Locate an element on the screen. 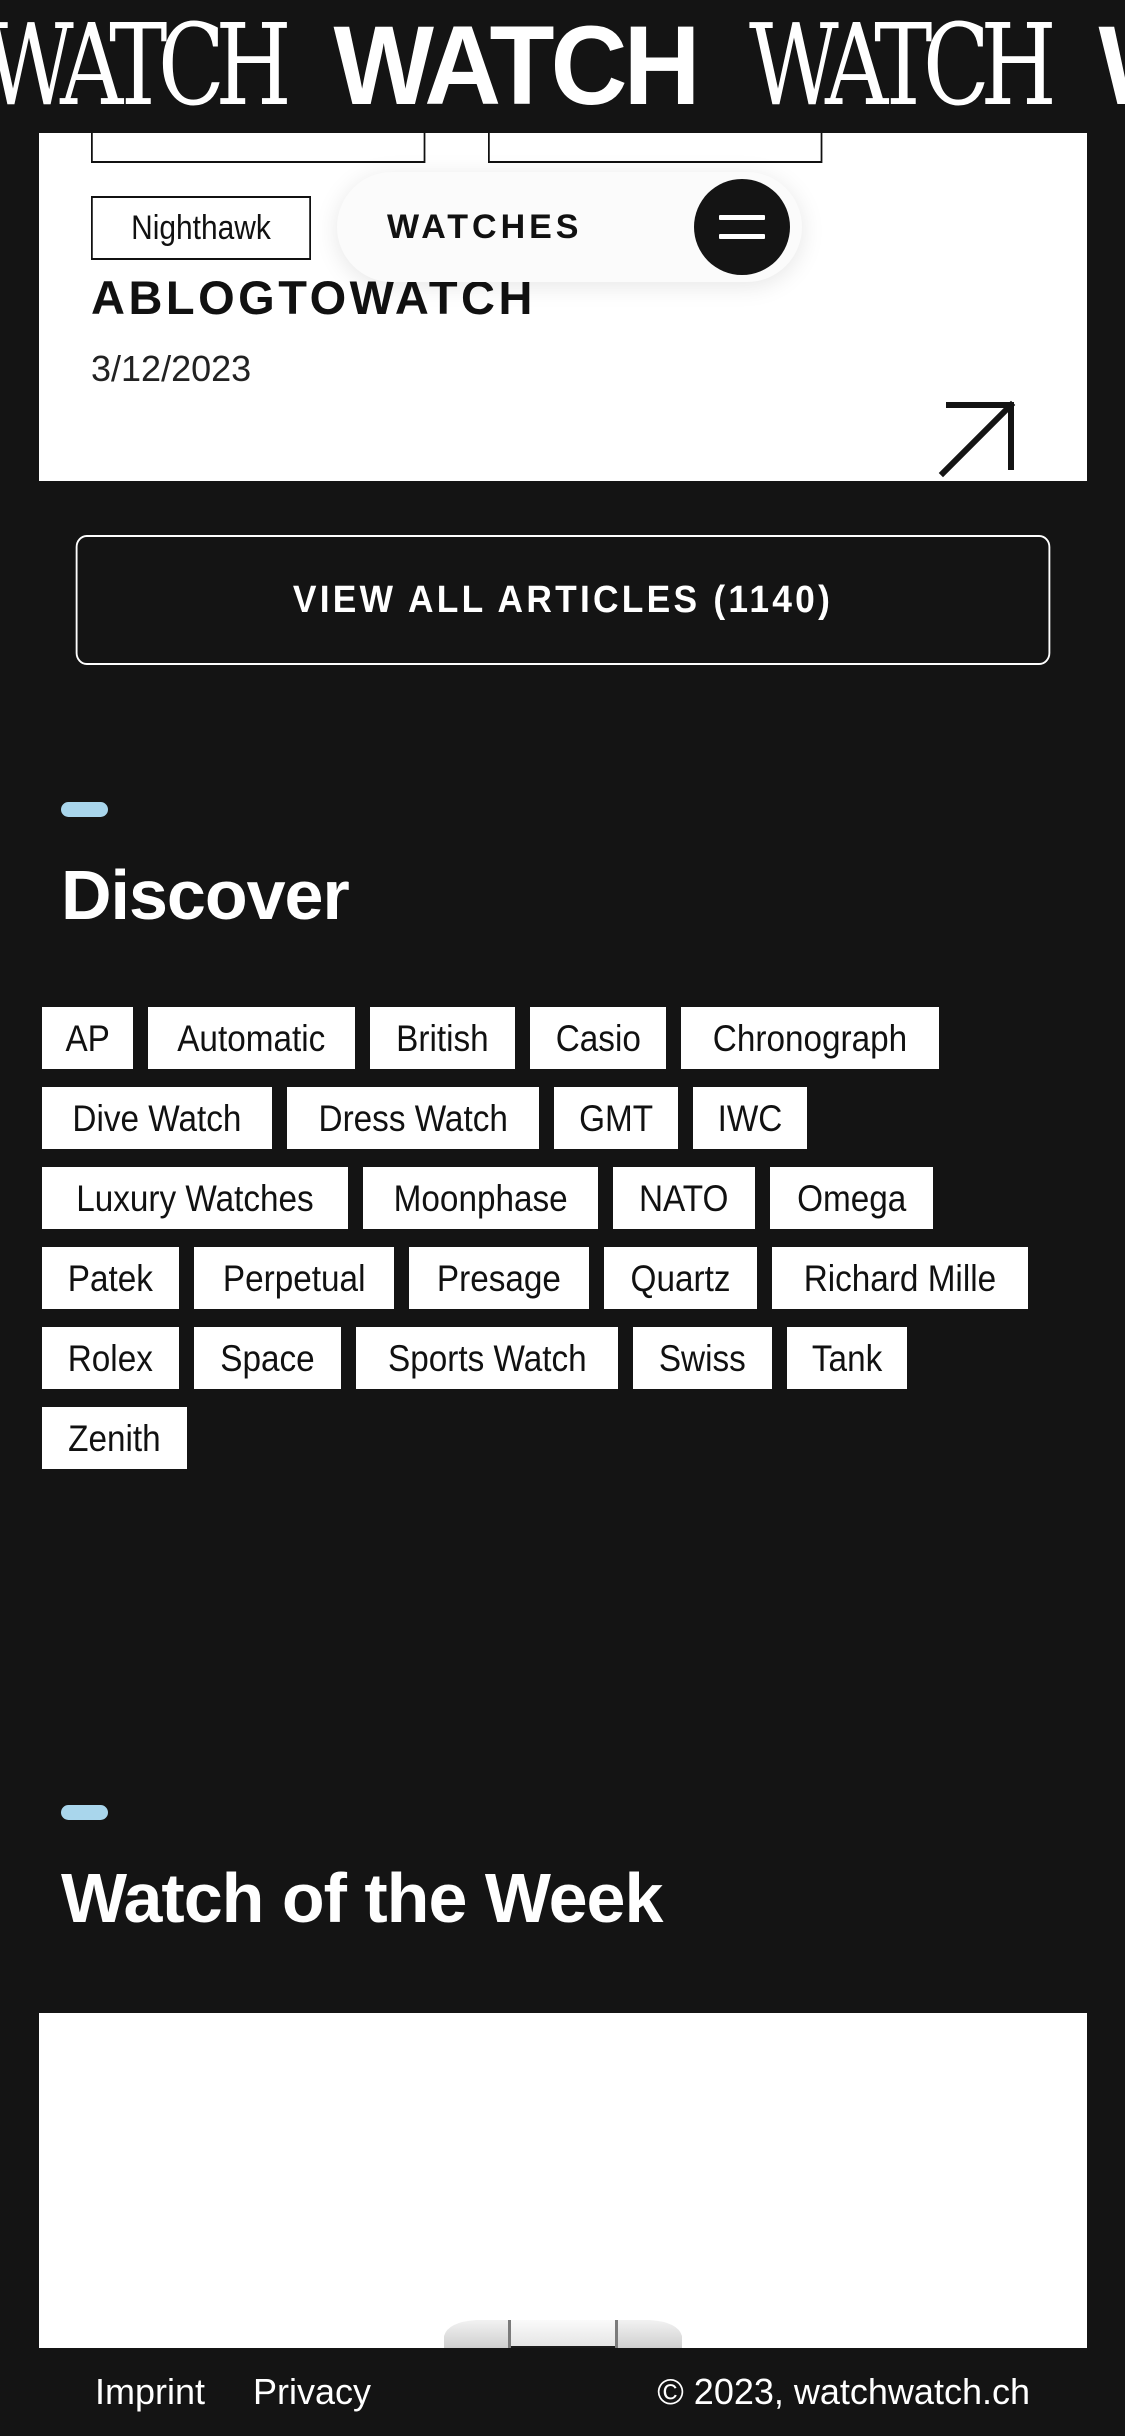 The height and width of the screenshot is (2436, 1125). tag-label: Dive Watch is located at coordinates (157, 1118).